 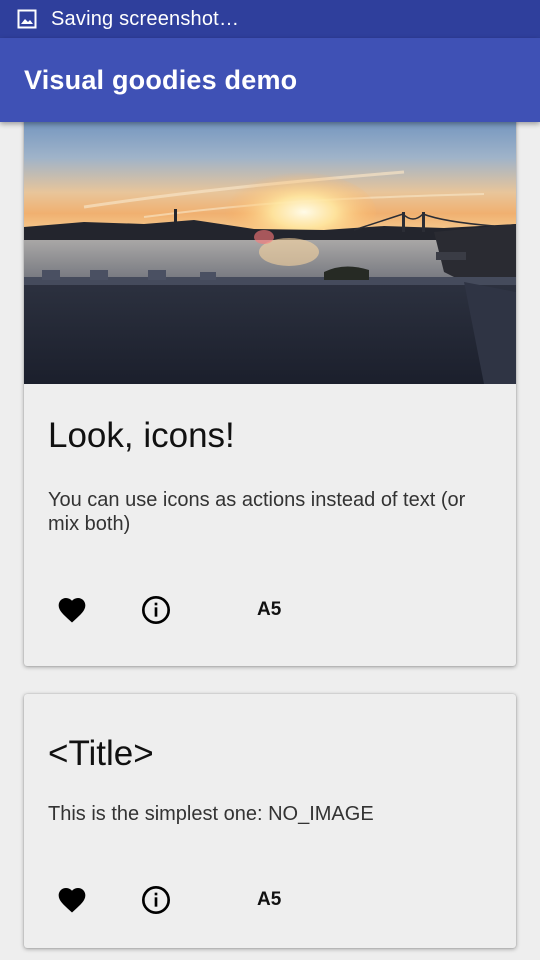 What do you see at coordinates (161, 79) in the screenshot?
I see `app-title: Visual goodies demo` at bounding box center [161, 79].